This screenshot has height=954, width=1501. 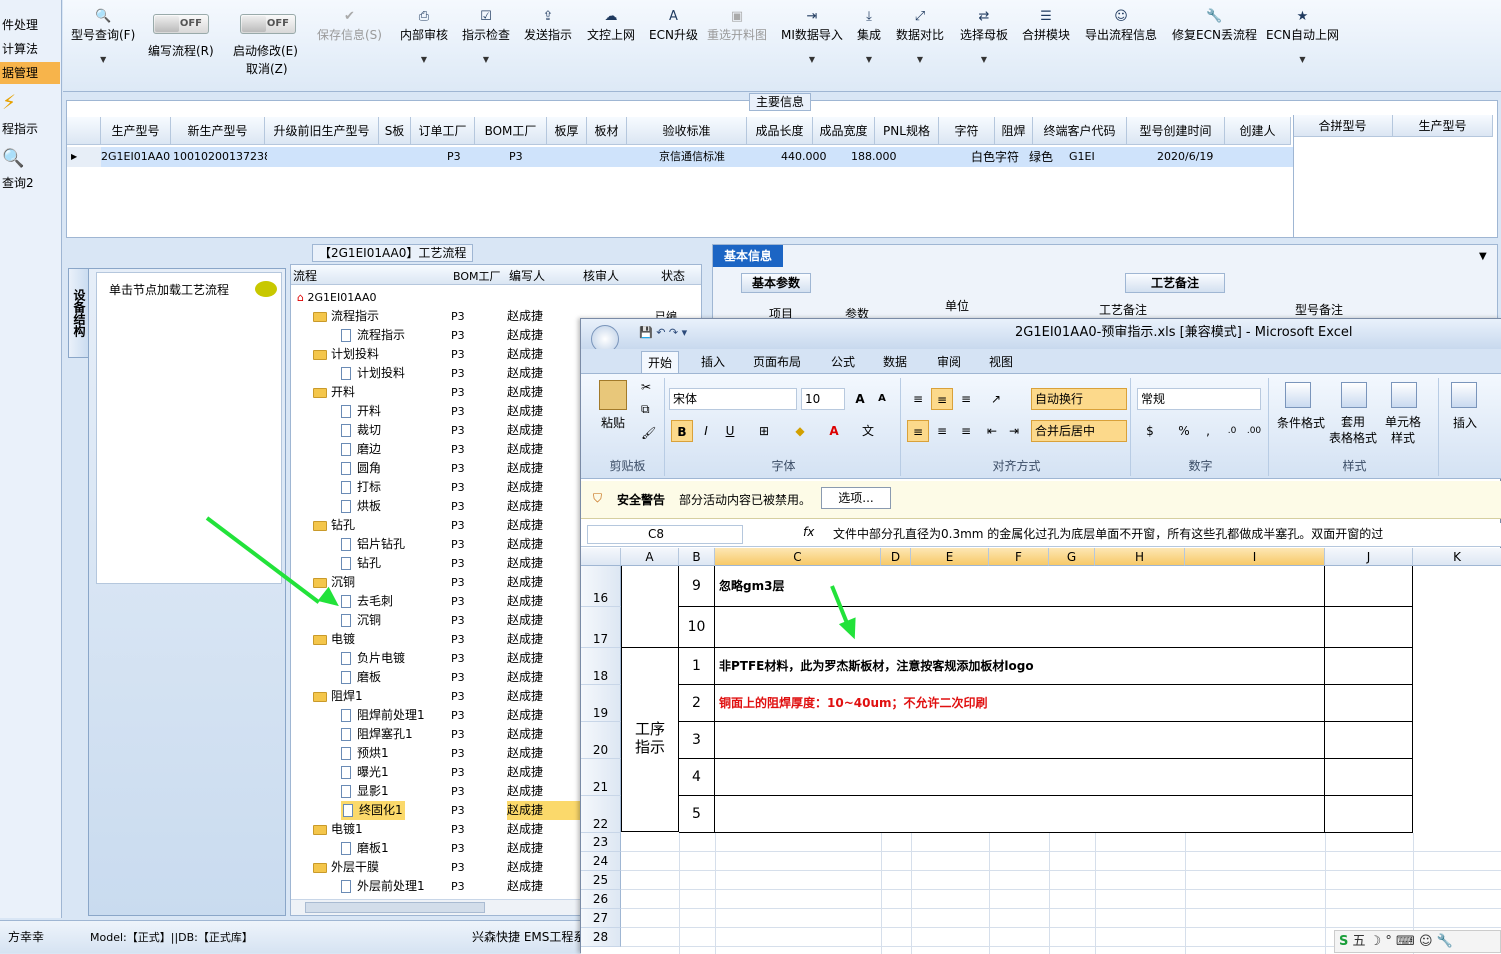 What do you see at coordinates (79, 313) in the screenshot?
I see `tab-equipment-structure: 设备结构` at bounding box center [79, 313].